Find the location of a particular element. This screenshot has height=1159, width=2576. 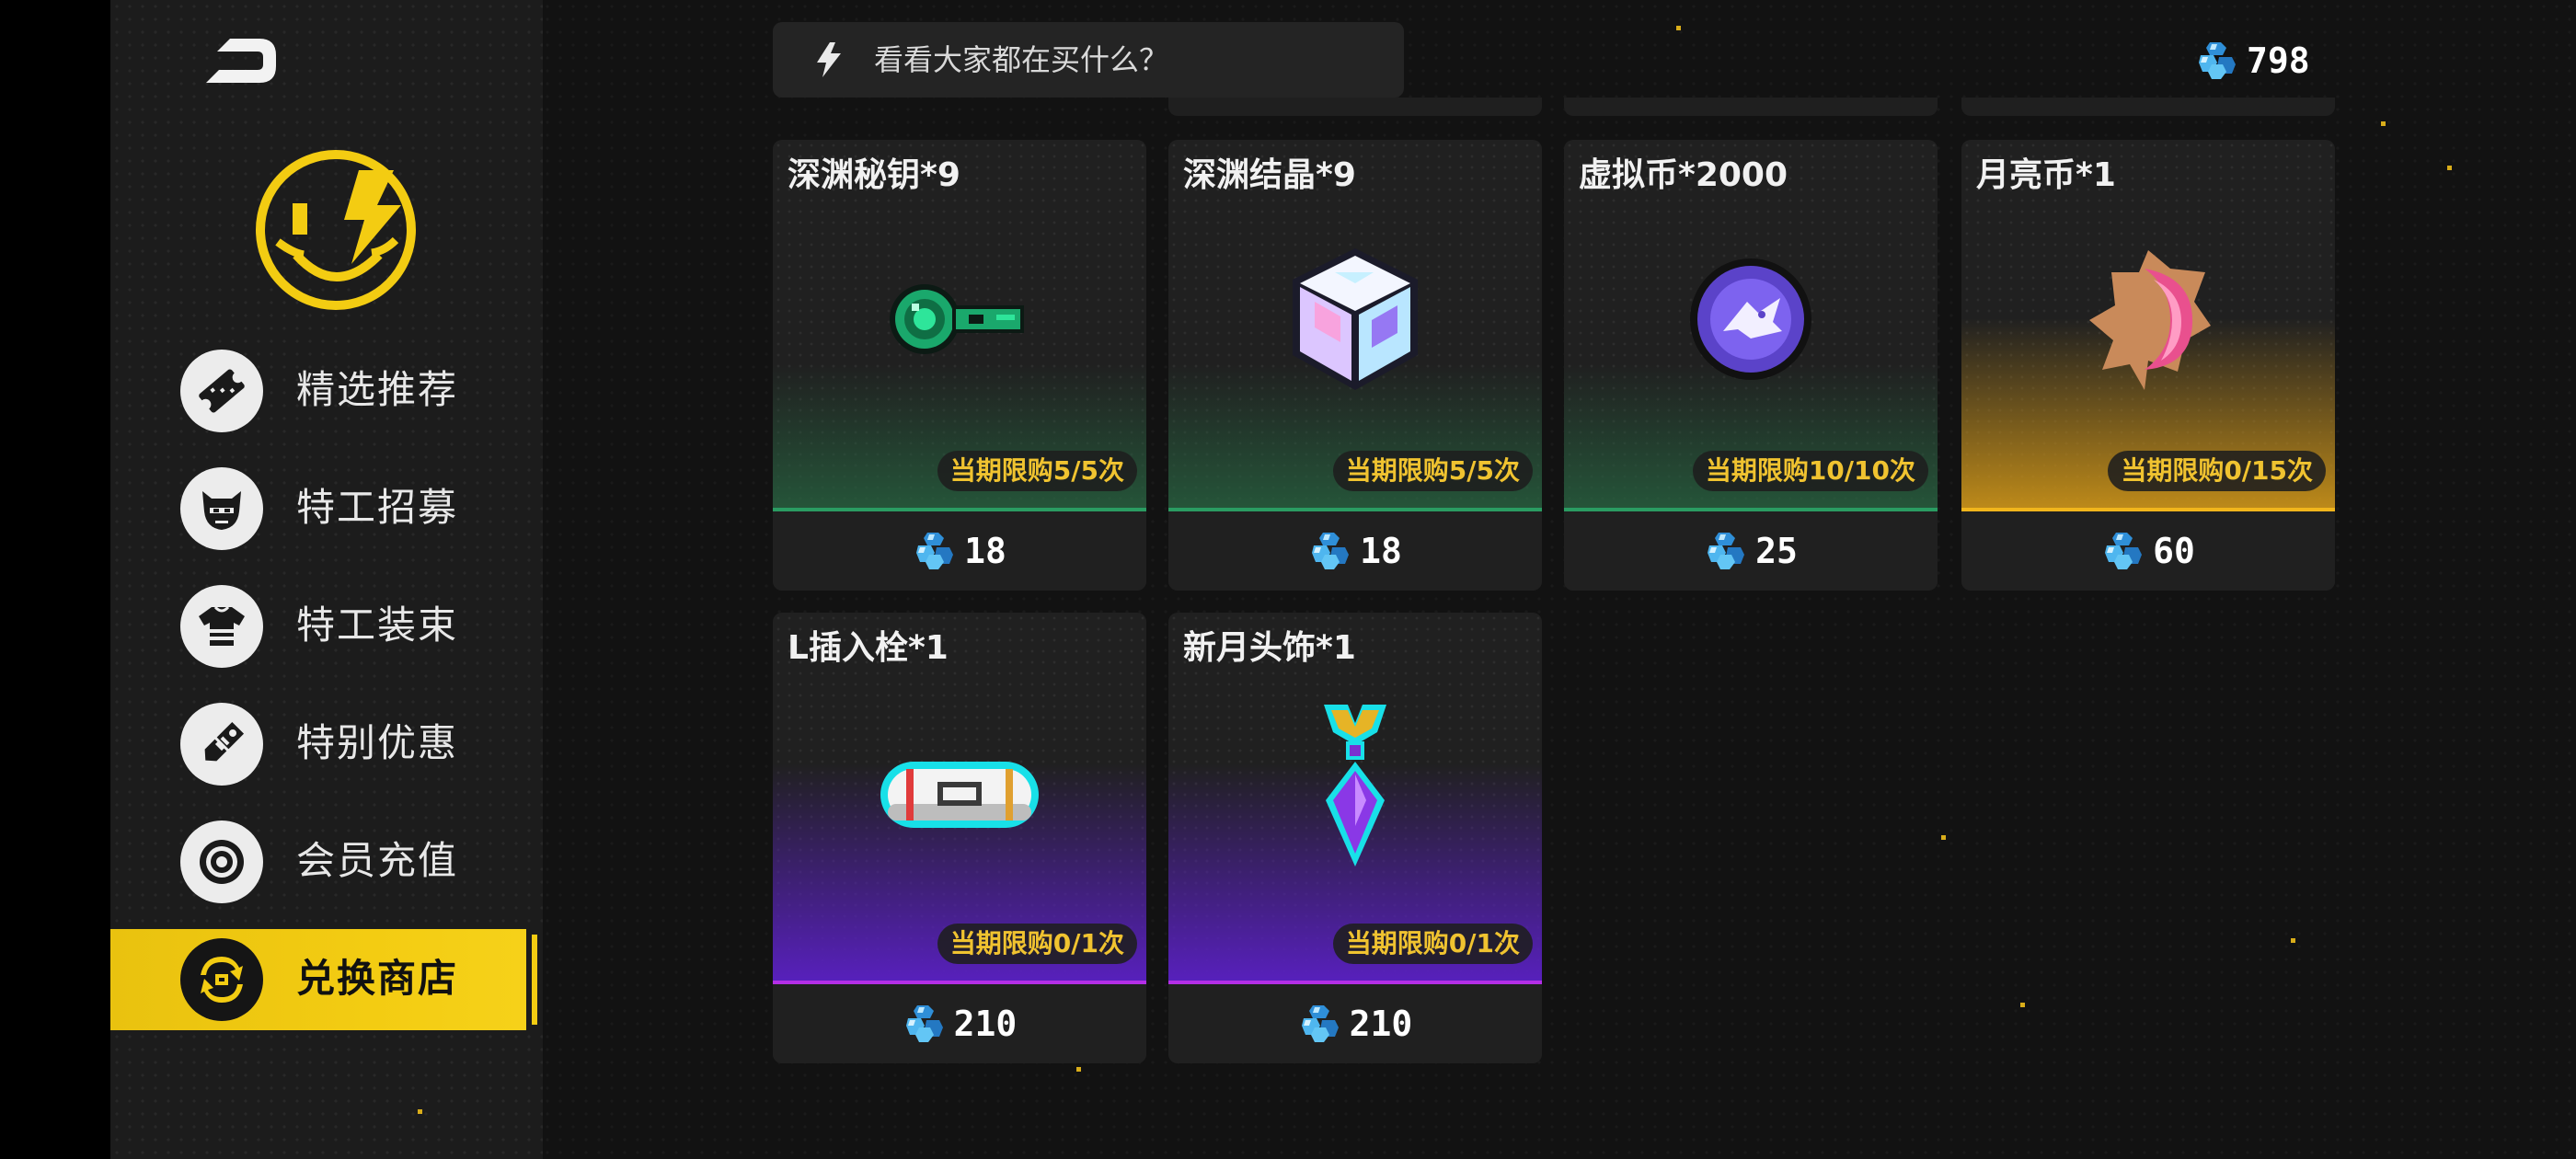

virtual-coin-icon is located at coordinates (1750, 319).